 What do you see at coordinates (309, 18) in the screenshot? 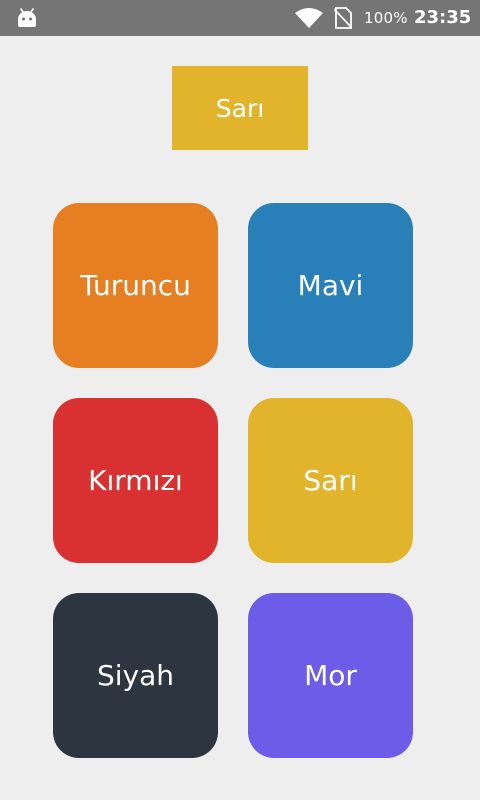
I see `wifi-icon` at bounding box center [309, 18].